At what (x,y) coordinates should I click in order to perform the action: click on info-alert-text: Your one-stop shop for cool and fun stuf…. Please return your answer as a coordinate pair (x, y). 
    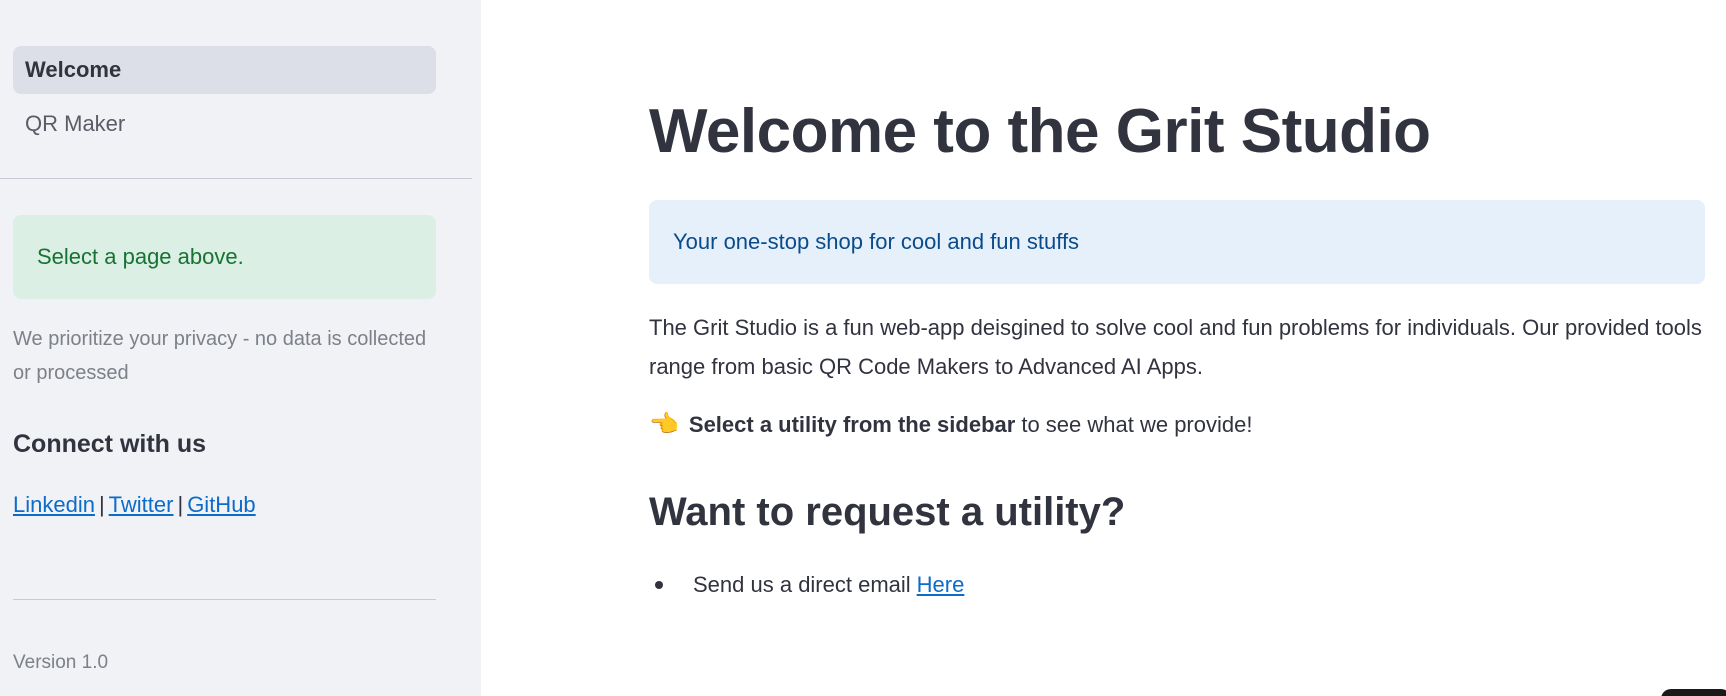
    Looking at the image, I should click on (876, 241).